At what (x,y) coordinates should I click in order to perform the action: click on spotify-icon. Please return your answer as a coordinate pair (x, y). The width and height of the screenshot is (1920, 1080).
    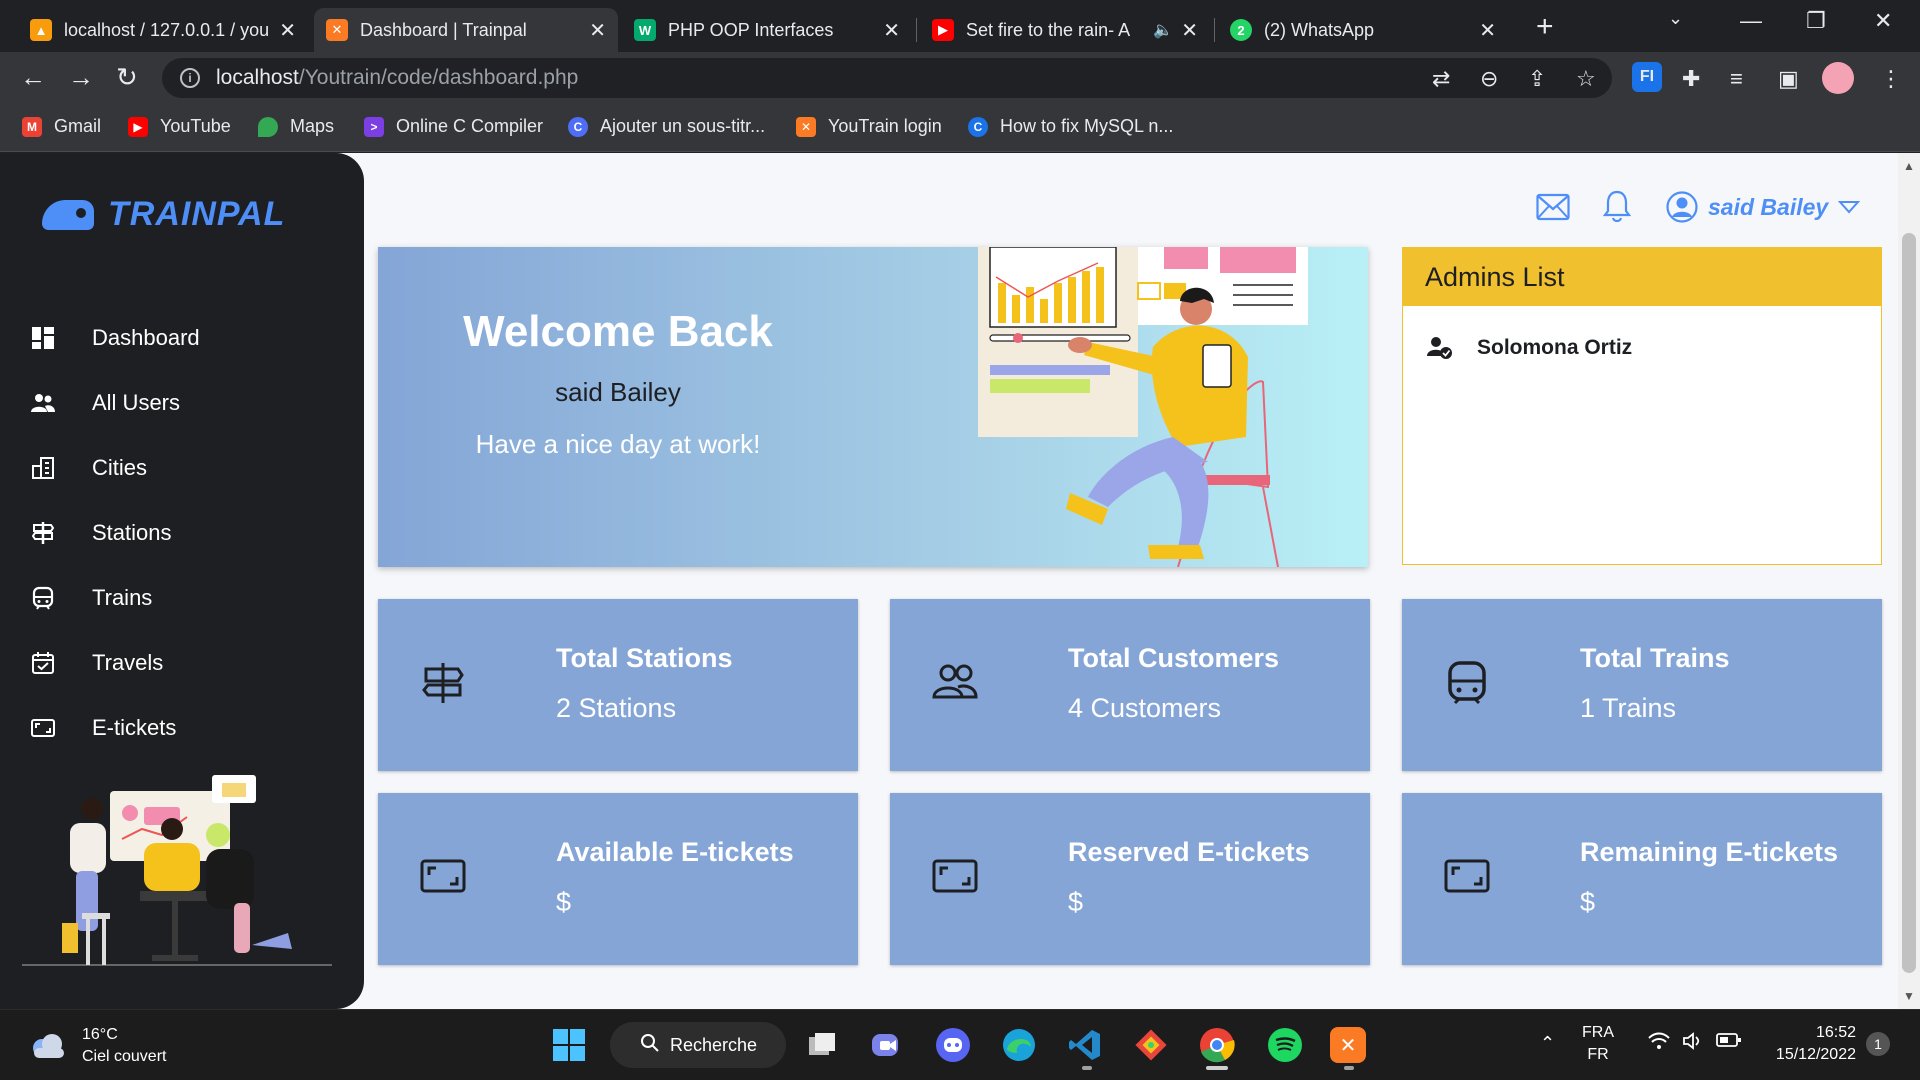
    Looking at the image, I should click on (1285, 1045).